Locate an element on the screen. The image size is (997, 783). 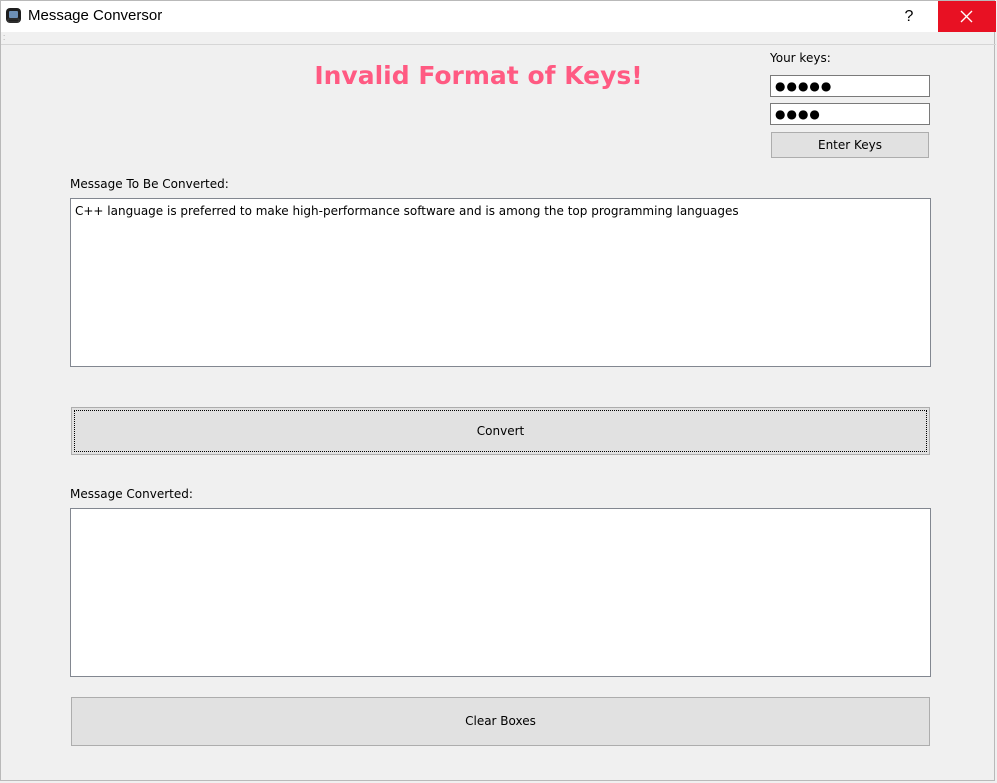
toolbar-divider is located at coordinates (498, 44).